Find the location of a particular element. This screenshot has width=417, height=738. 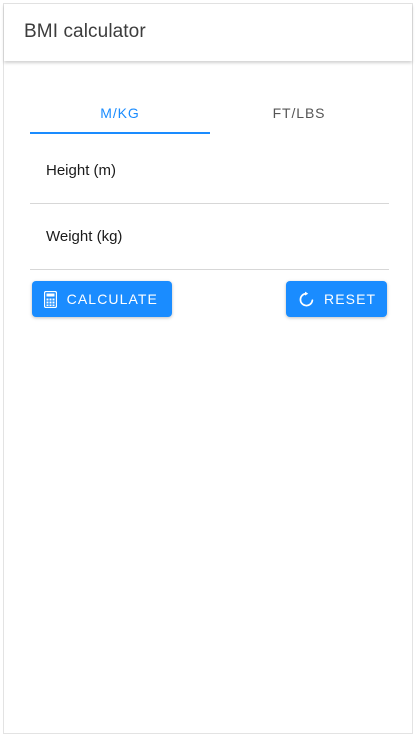

height-input is located at coordinates (209, 170).